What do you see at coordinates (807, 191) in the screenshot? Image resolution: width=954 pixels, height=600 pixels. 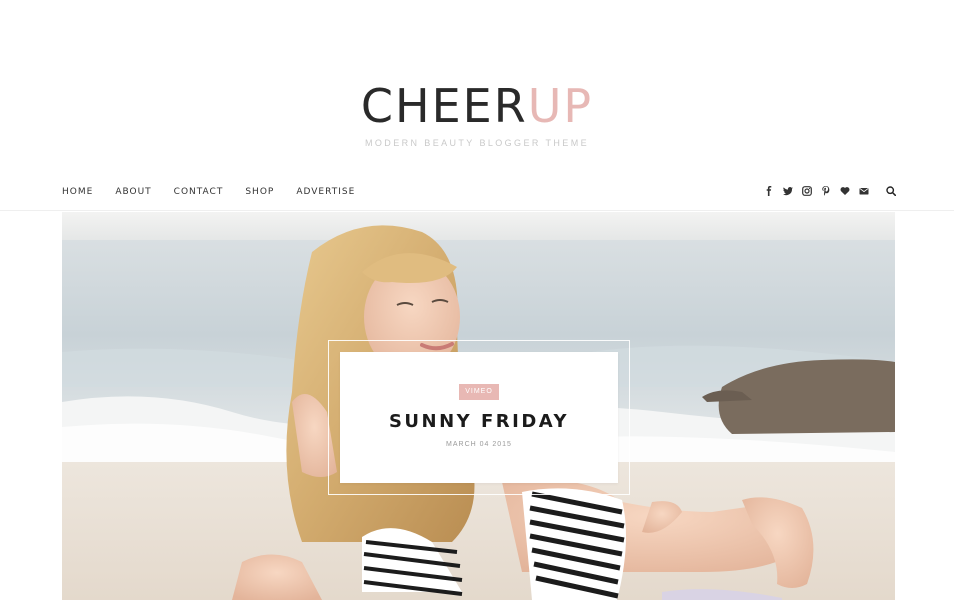 I see `instagram-icon` at bounding box center [807, 191].